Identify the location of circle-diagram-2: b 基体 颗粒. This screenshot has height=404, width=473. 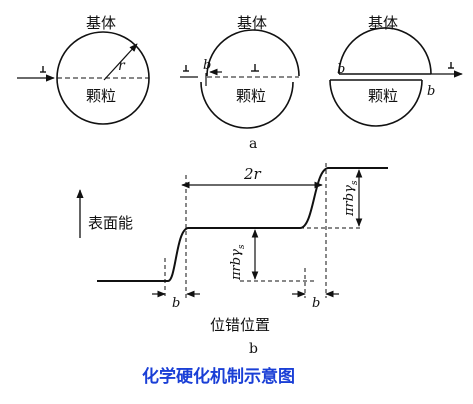
(240, 71).